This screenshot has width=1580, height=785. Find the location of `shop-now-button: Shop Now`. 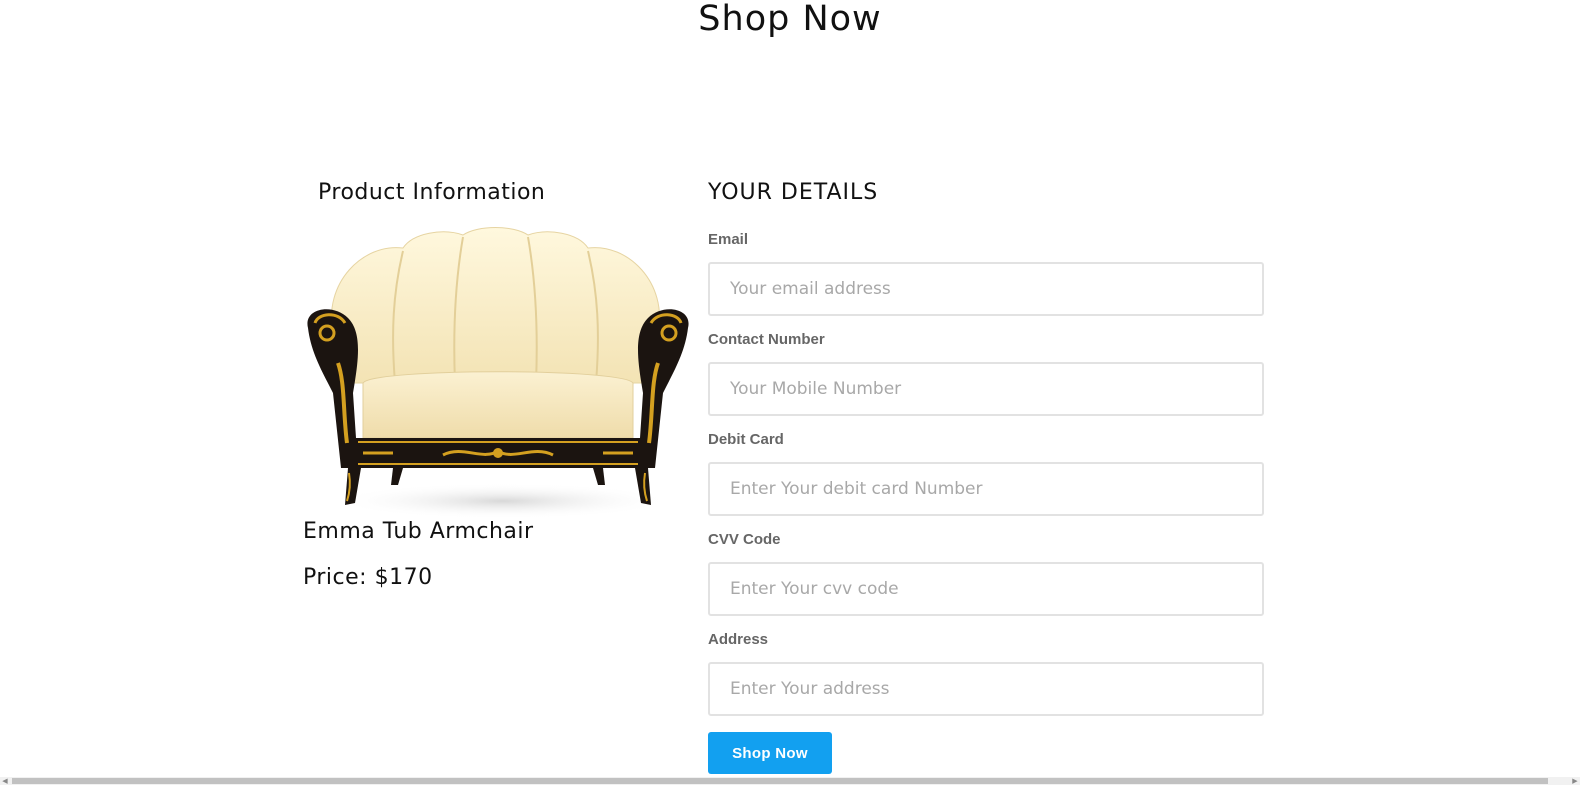

shop-now-button: Shop Now is located at coordinates (770, 753).